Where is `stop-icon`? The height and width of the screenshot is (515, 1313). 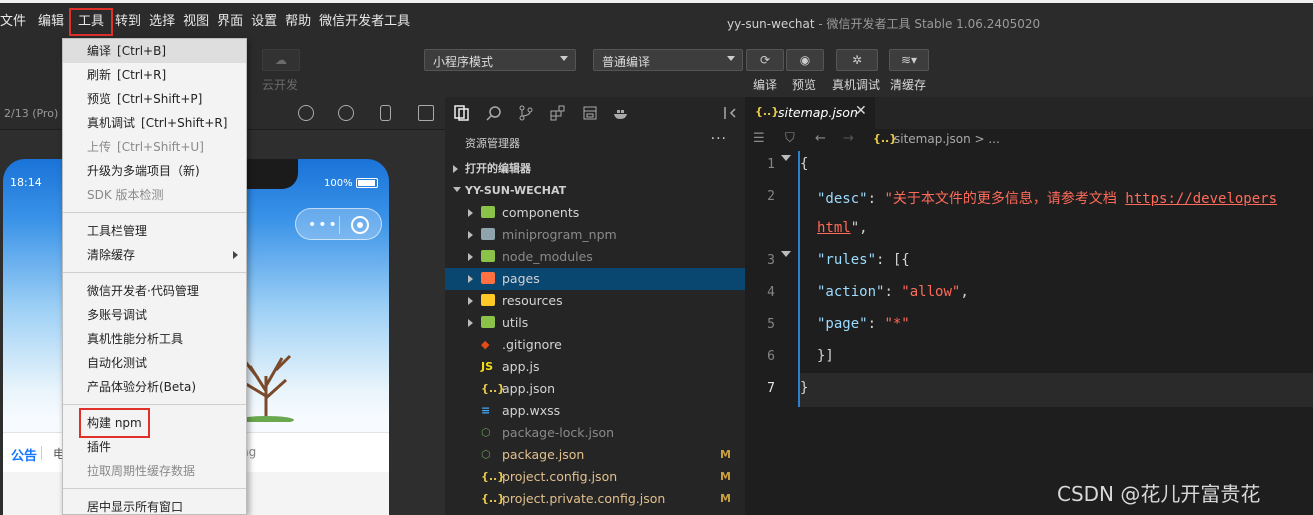
stop-icon is located at coordinates (346, 113).